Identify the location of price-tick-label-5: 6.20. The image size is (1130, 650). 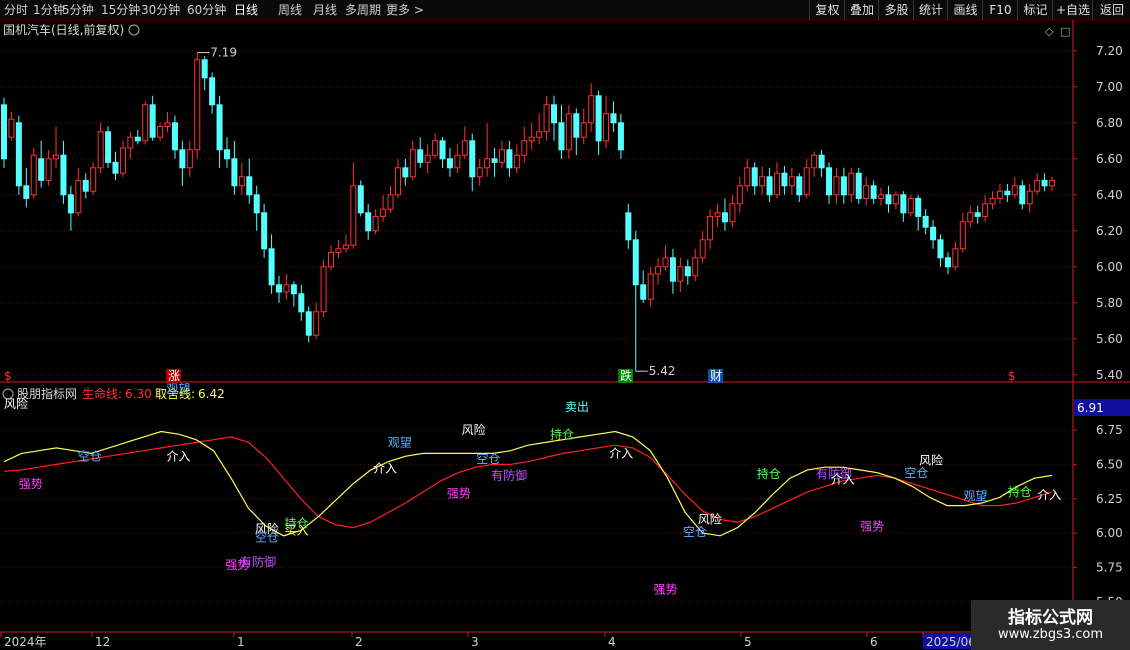
(1109, 231).